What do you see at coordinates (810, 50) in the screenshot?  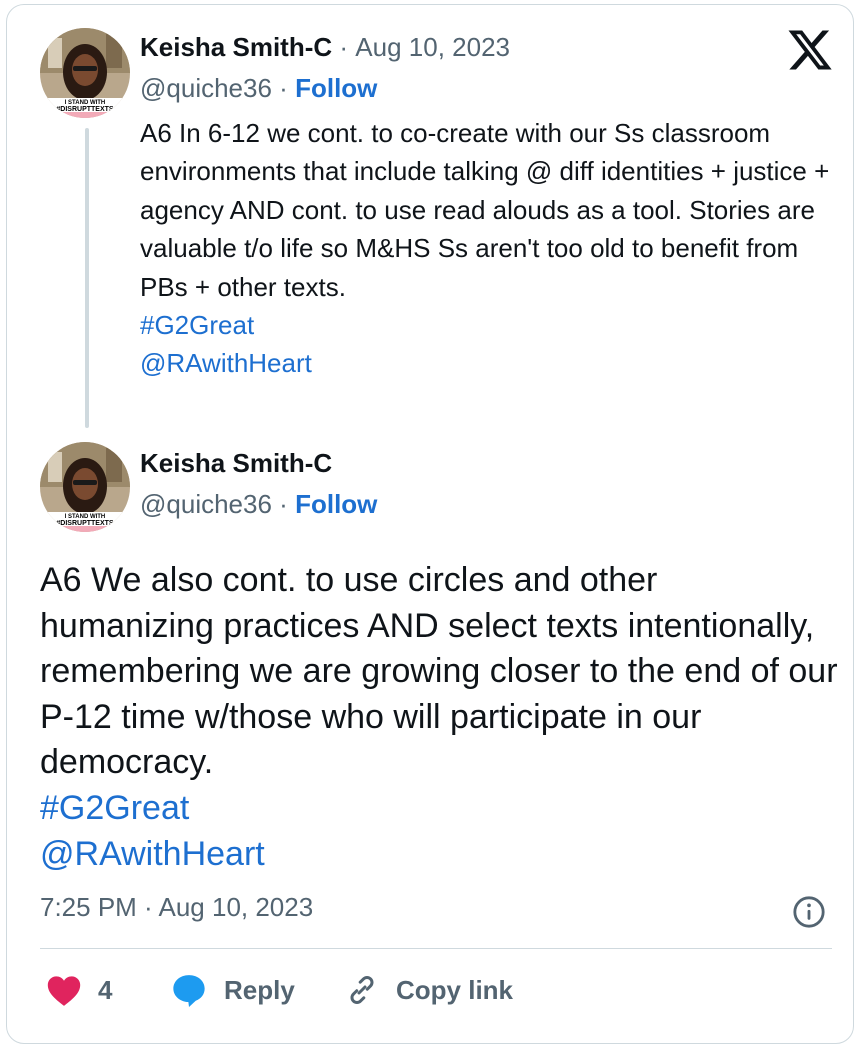 I see `x-logo-icon` at bounding box center [810, 50].